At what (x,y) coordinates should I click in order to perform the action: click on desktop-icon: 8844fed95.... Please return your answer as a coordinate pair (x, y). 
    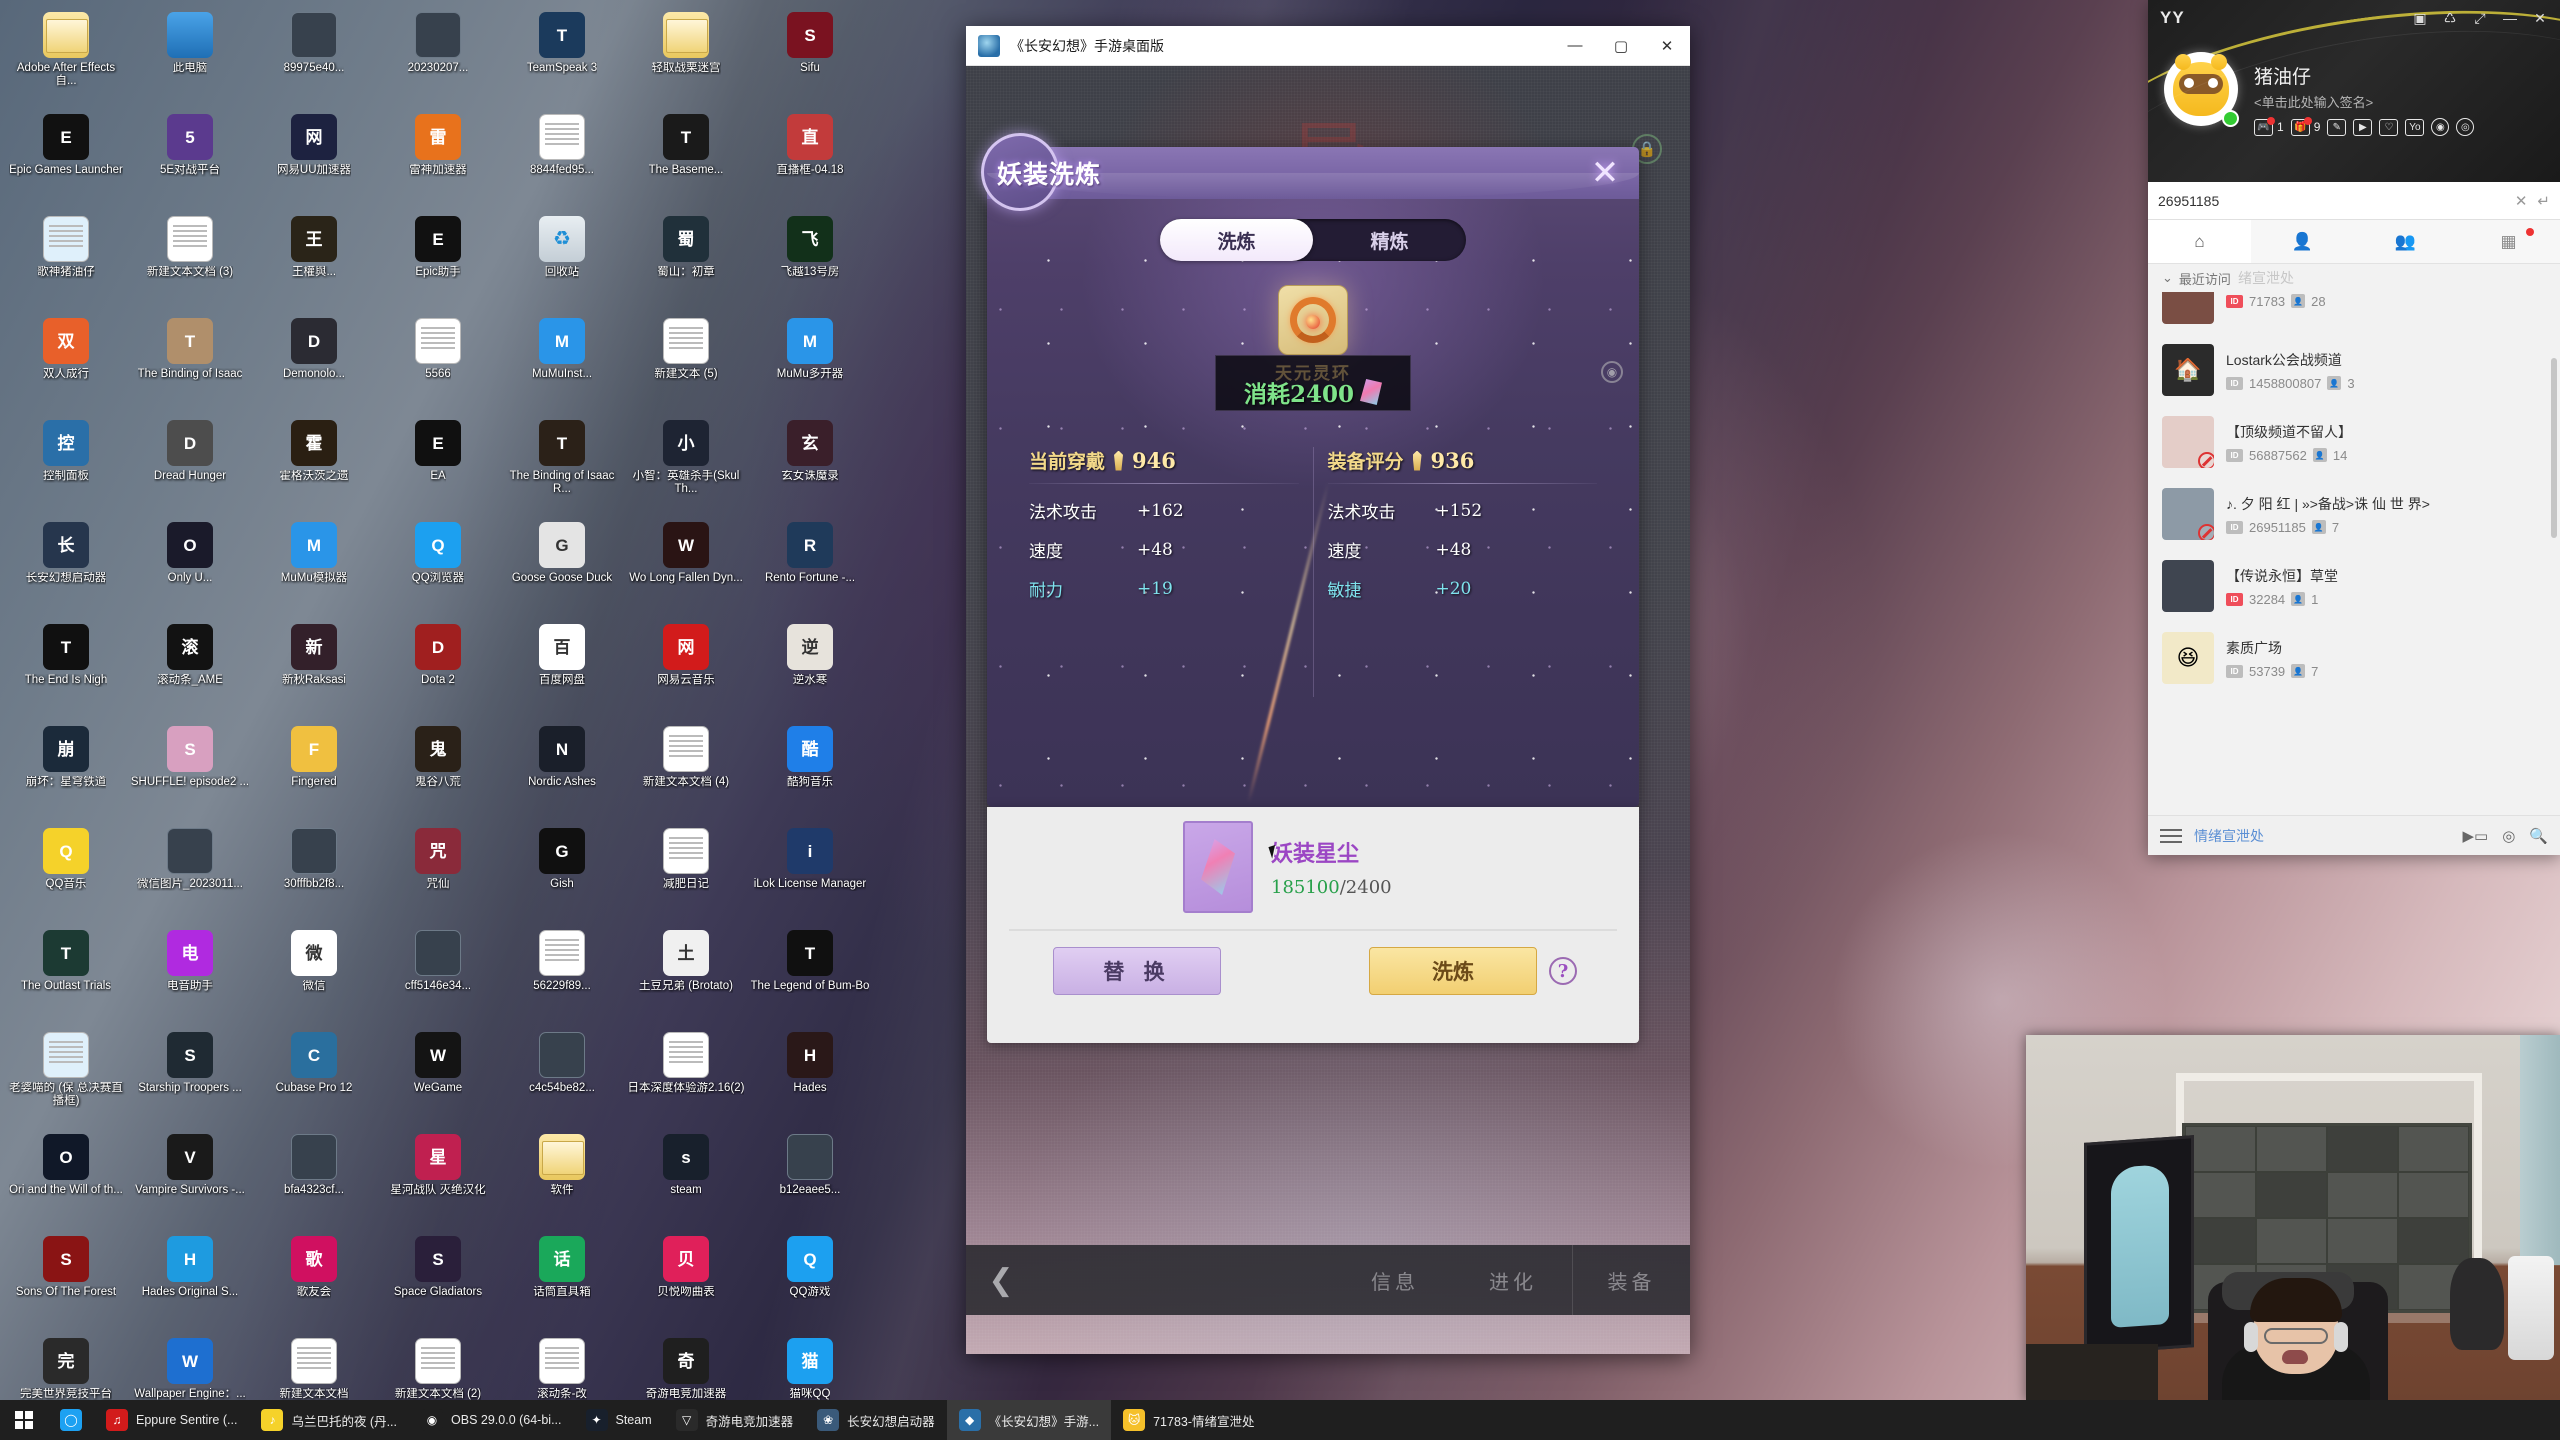
    Looking at the image, I should click on (562, 159).